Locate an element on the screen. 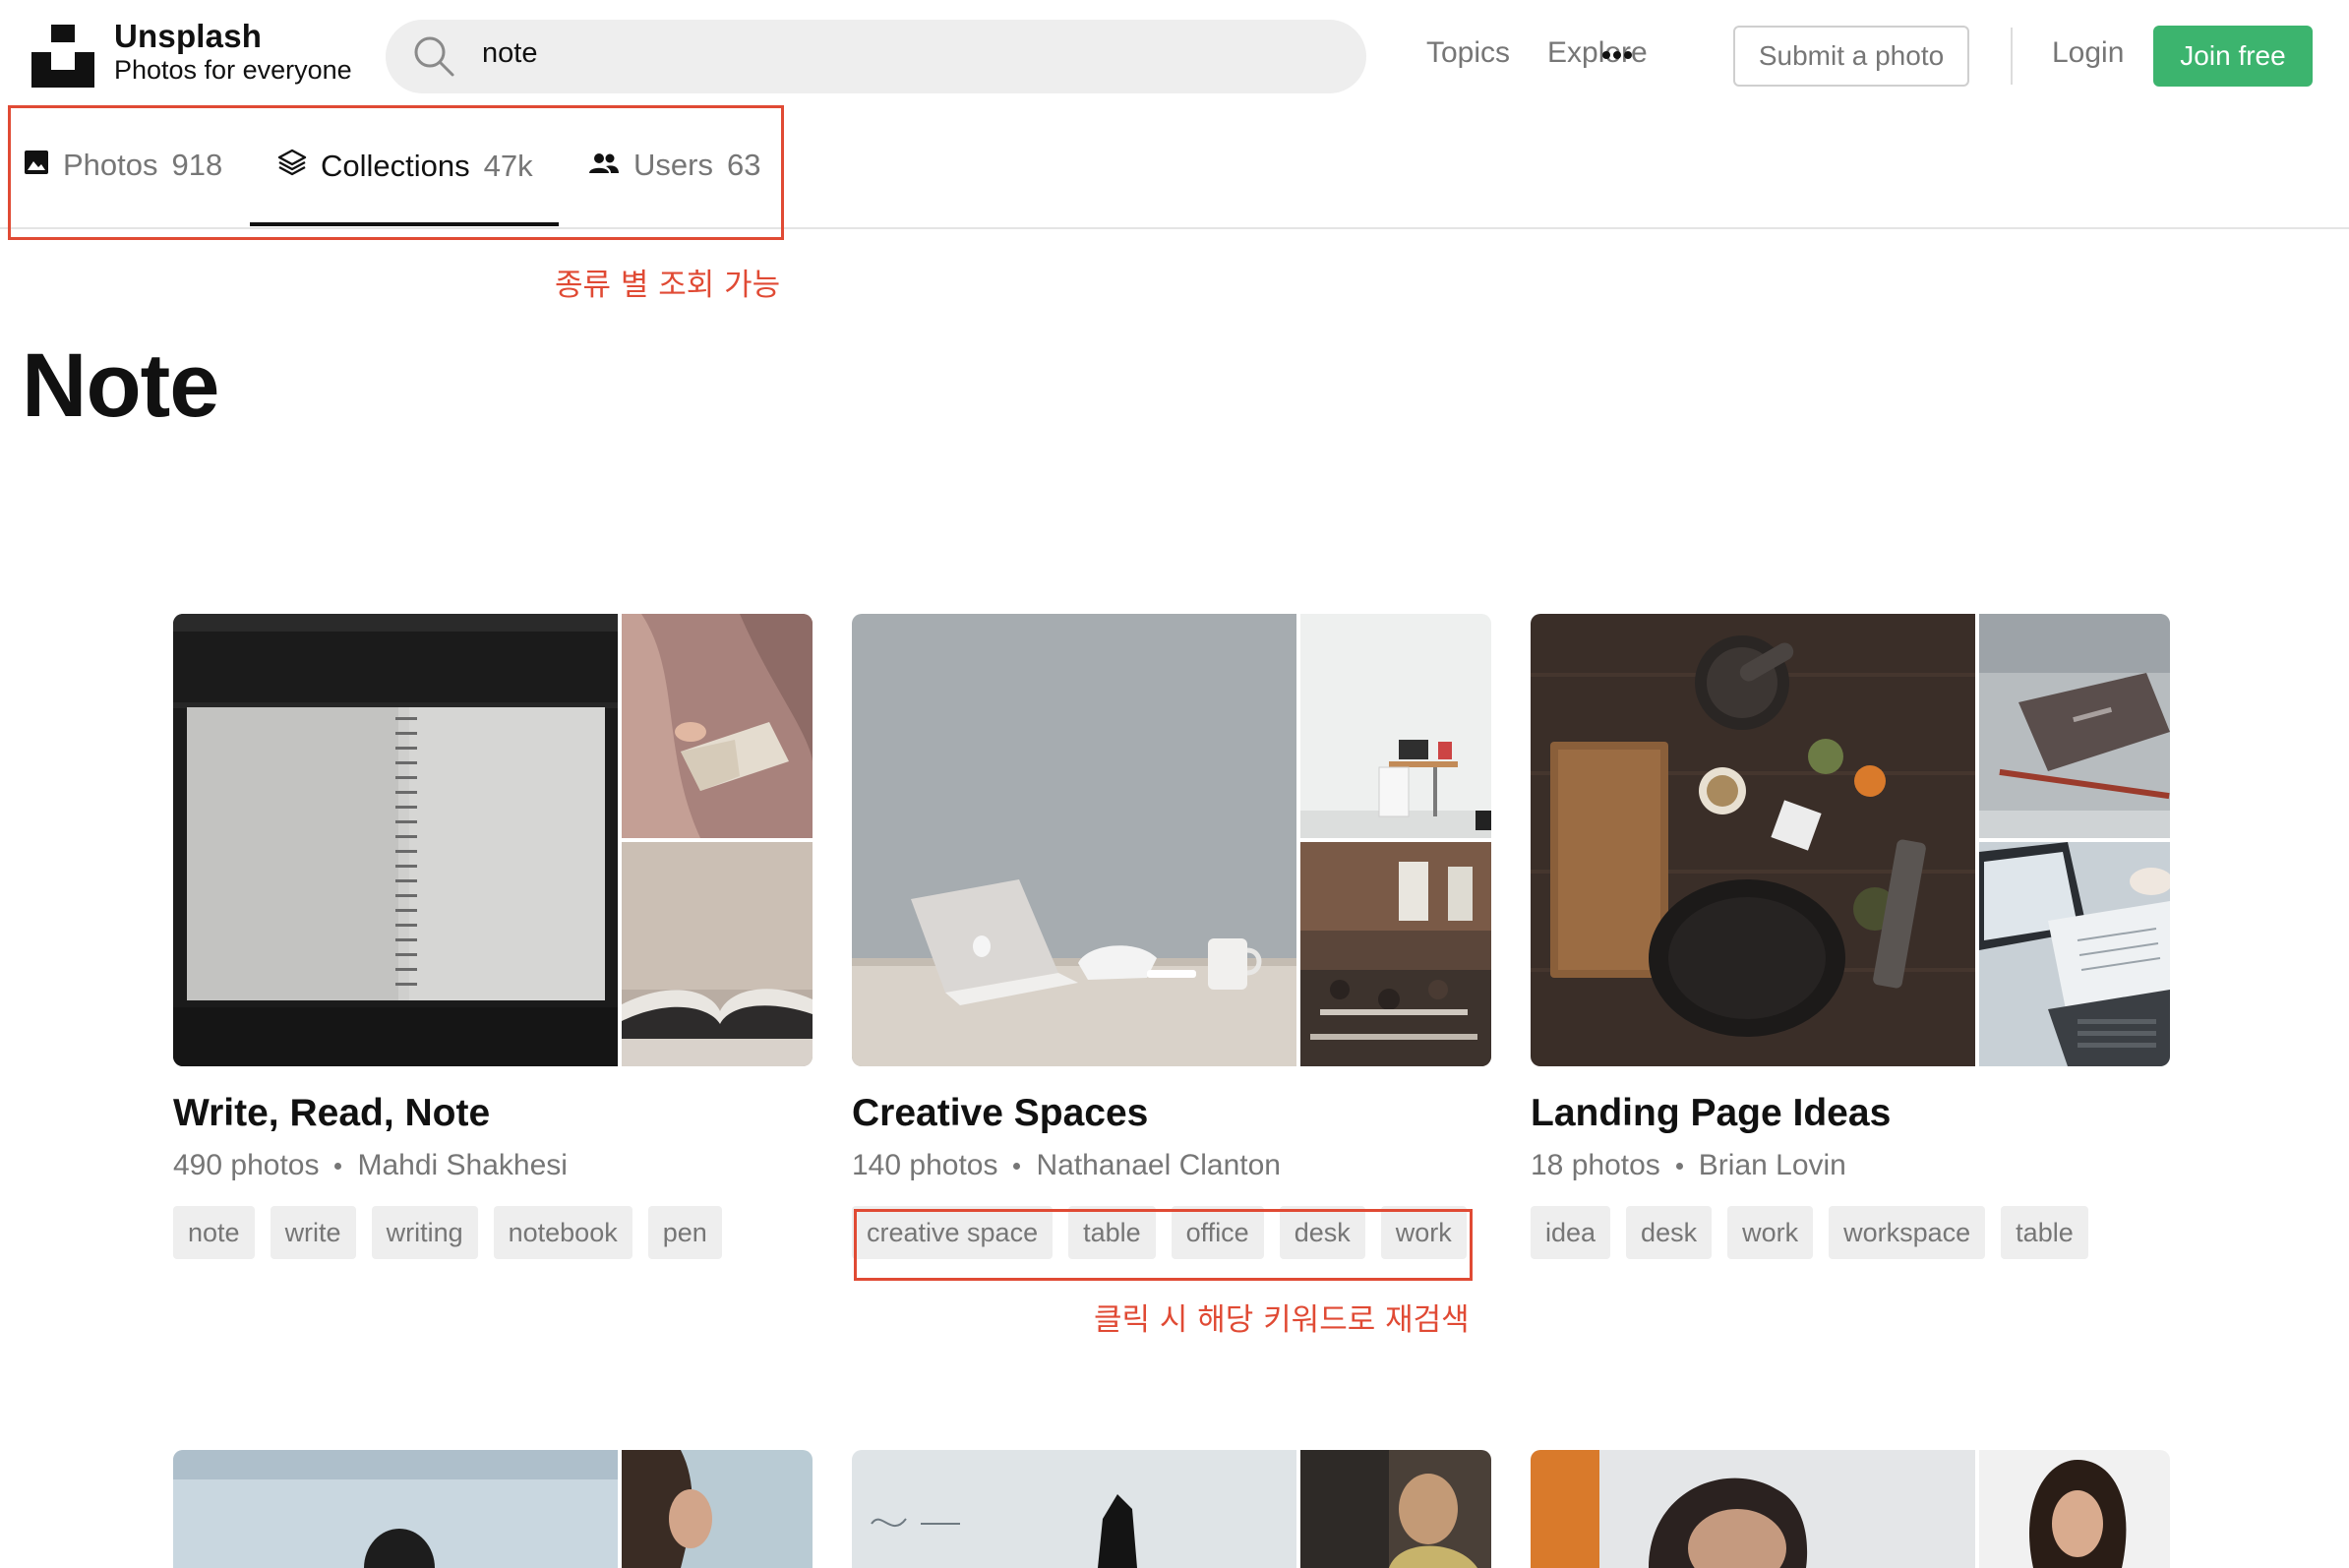 The width and height of the screenshot is (2349, 1568). unsplash-logo-icon is located at coordinates (63, 56).